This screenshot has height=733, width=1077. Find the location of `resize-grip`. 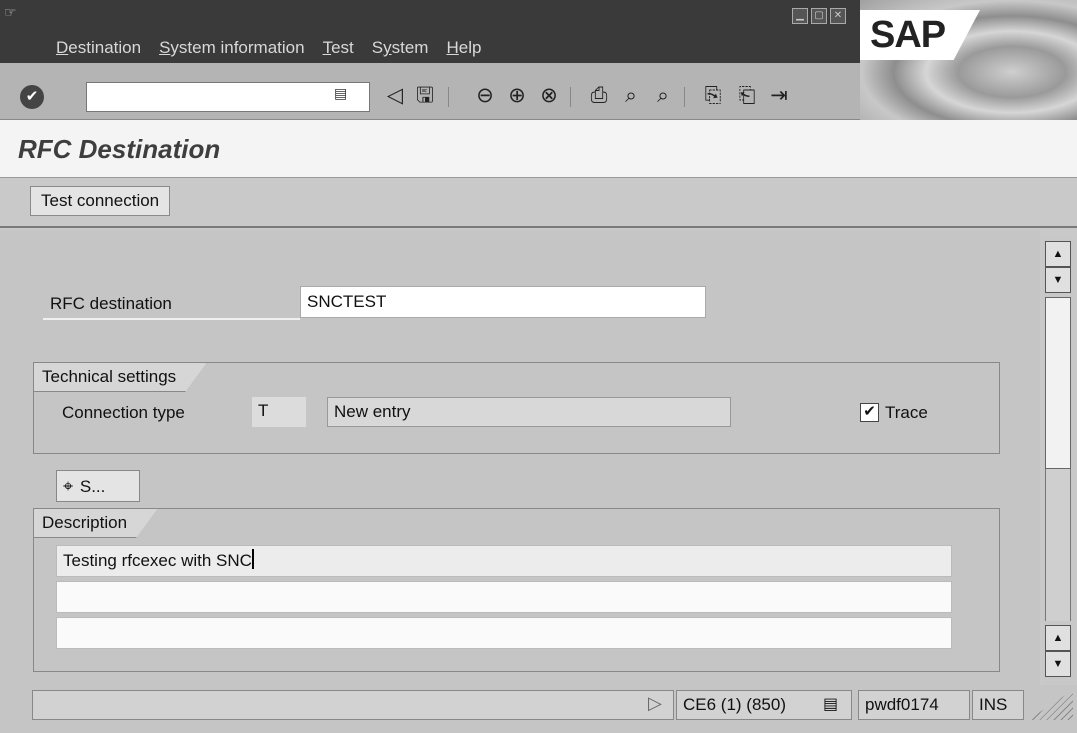

resize-grip is located at coordinates (1050, 705).